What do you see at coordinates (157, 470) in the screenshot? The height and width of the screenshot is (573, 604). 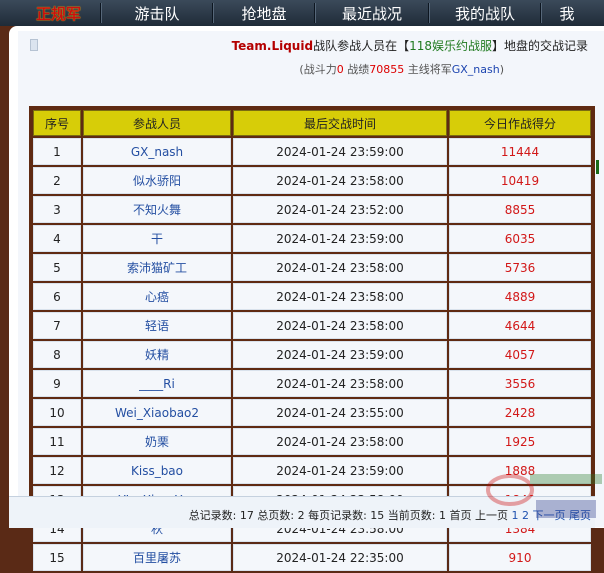 I see `player-name-link: Kiss_bao` at bounding box center [157, 470].